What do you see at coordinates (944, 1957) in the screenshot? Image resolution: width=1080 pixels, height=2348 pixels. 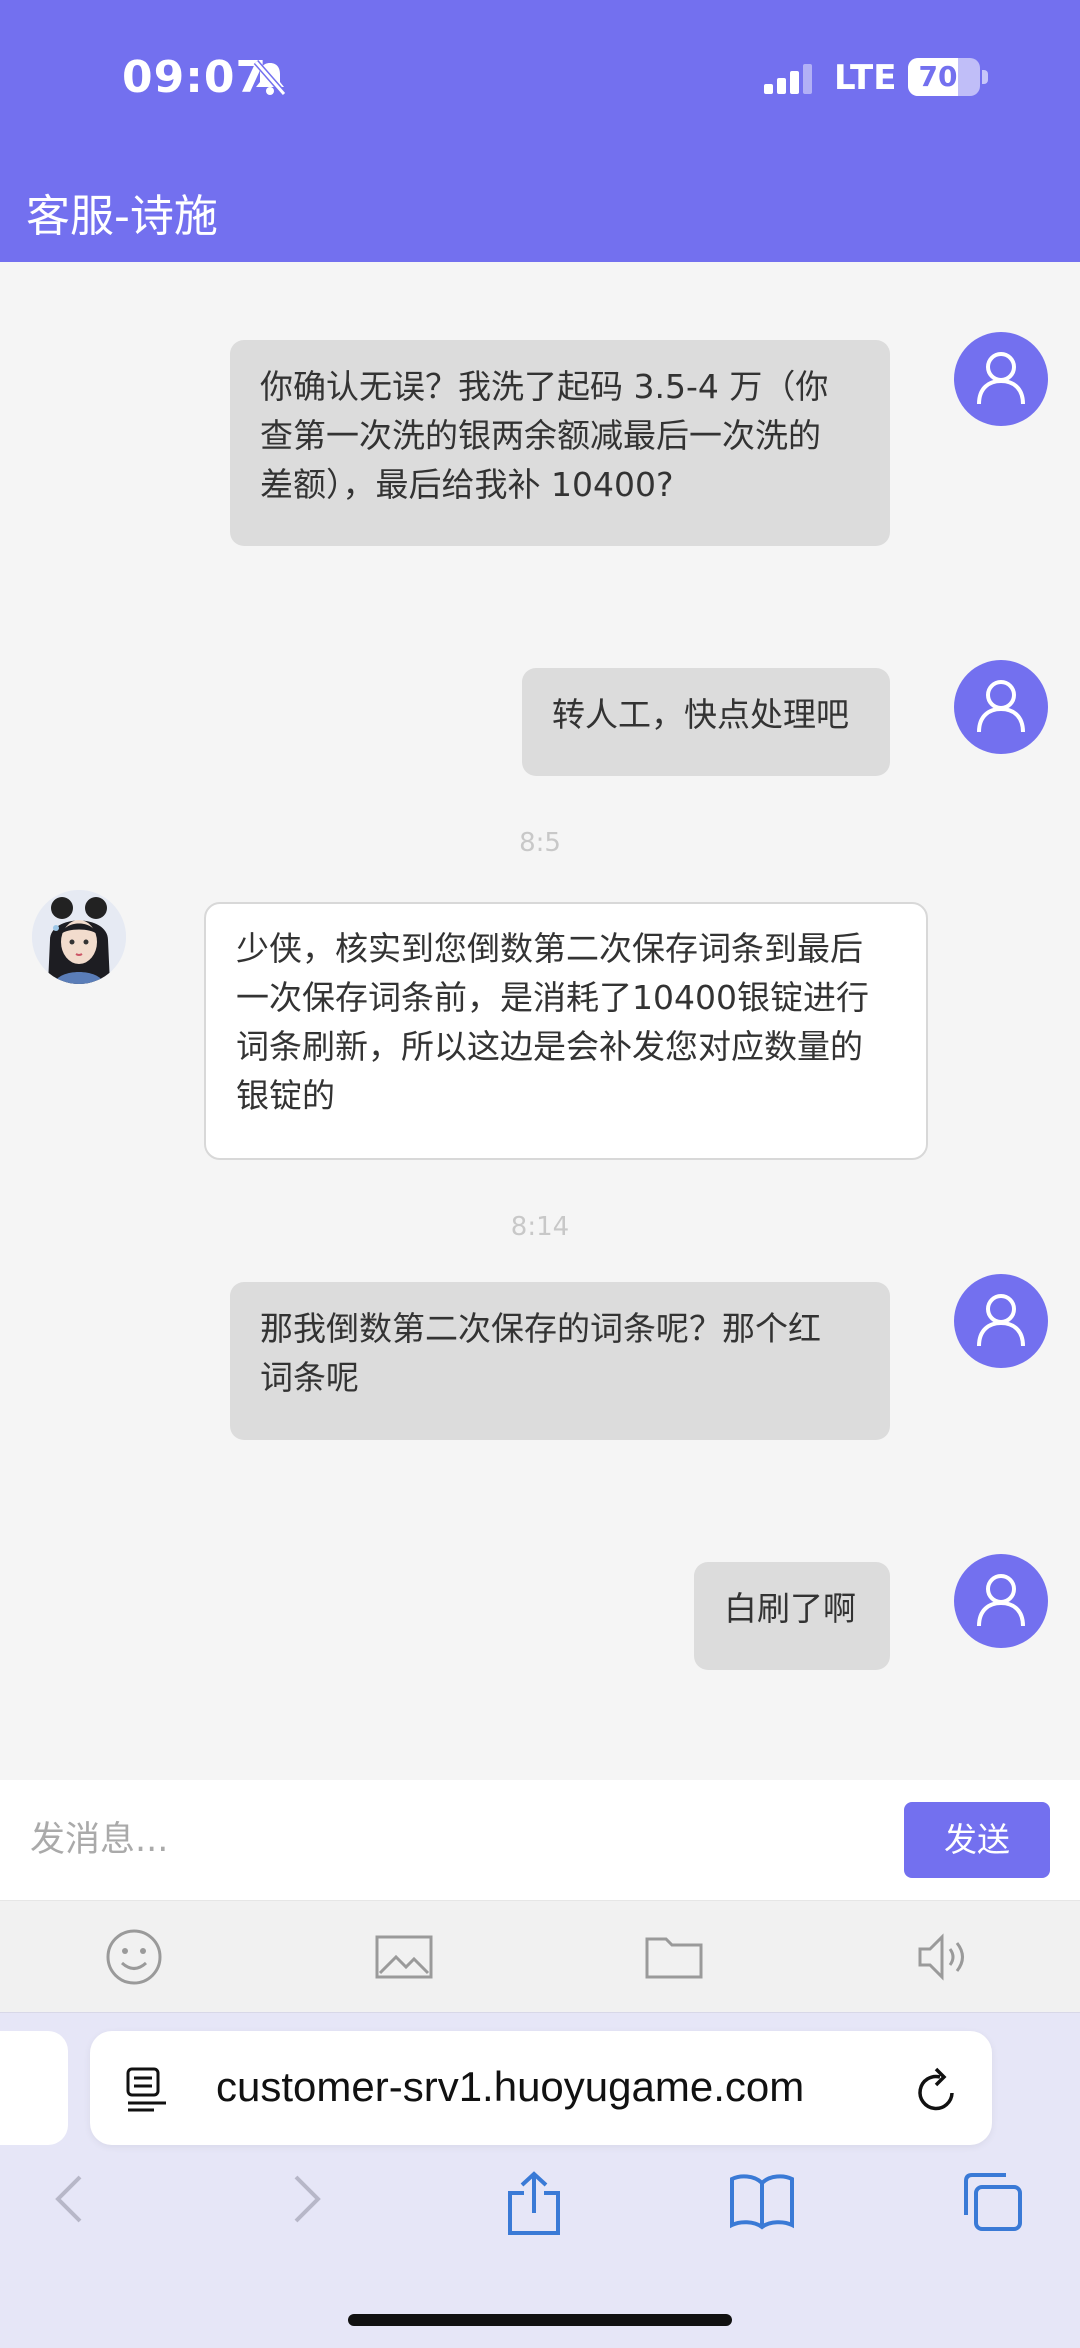 I see `voice-icon` at bounding box center [944, 1957].